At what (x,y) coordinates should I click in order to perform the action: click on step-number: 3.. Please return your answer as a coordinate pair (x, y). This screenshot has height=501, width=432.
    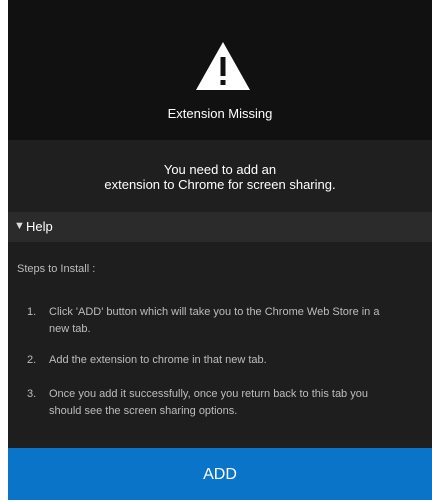
    Looking at the image, I should click on (32, 394).